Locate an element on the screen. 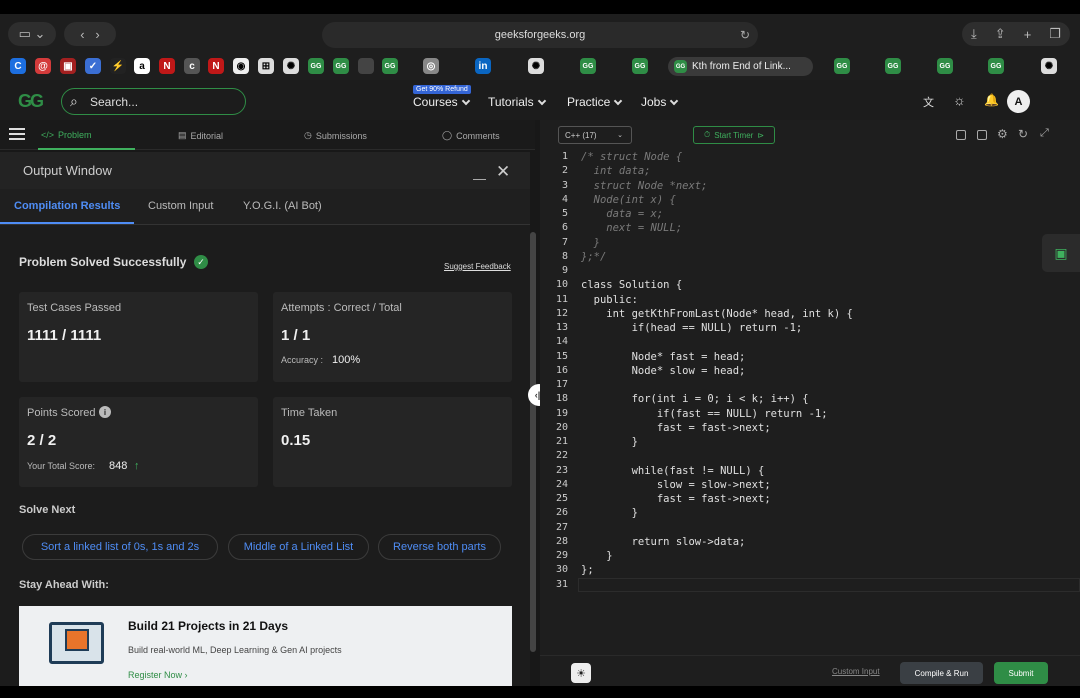 The width and height of the screenshot is (1080, 698). code-line: data = x; is located at coordinates (622, 214).